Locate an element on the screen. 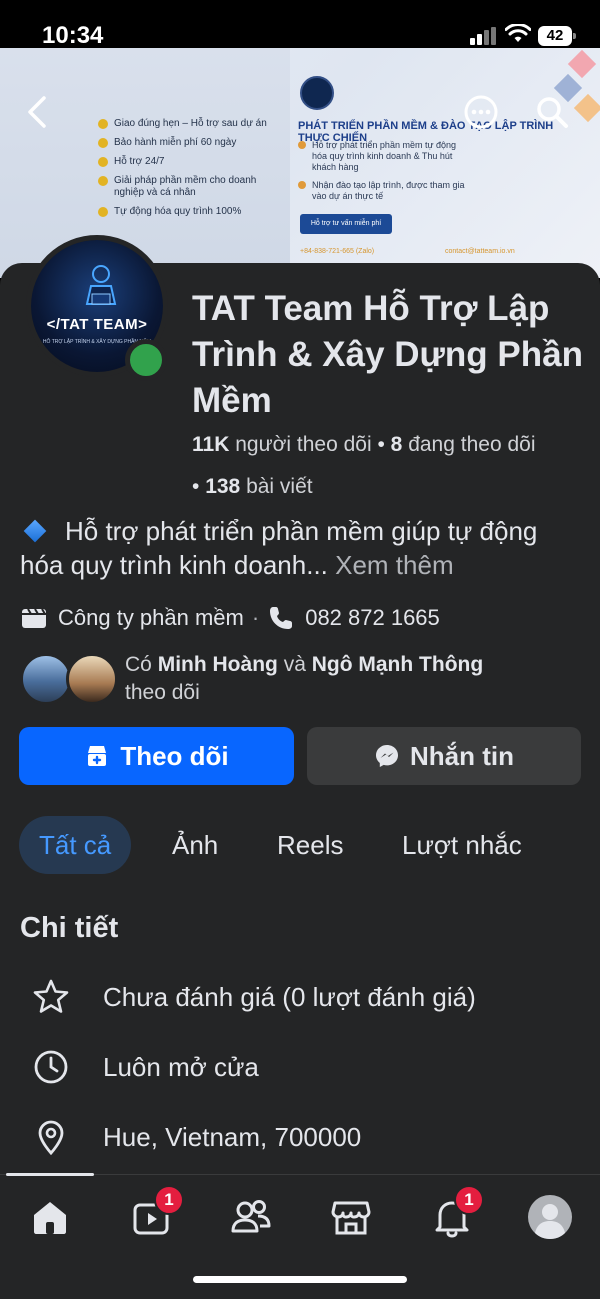  wifi-icon is located at coordinates (518, 33).